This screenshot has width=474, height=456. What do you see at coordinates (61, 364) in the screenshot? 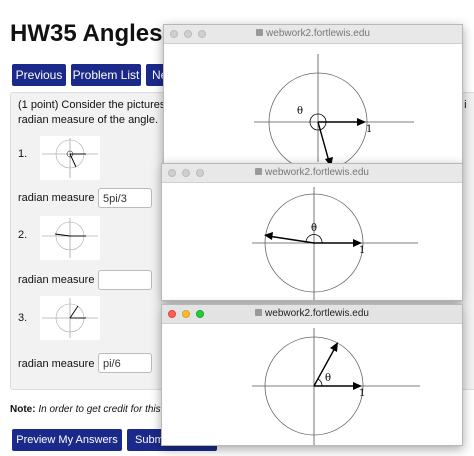
I see `radian-label-3: radian measure =` at bounding box center [61, 364].